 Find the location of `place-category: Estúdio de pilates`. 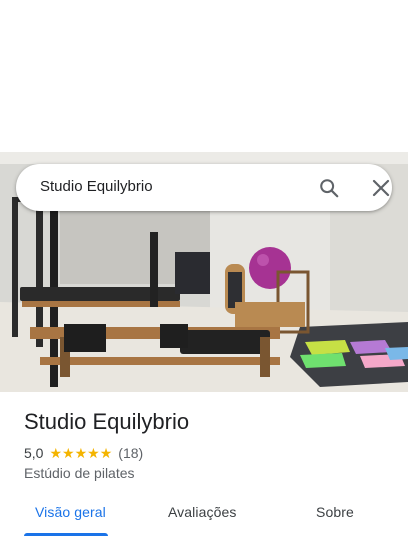

place-category: Estúdio de pilates is located at coordinates (79, 473).